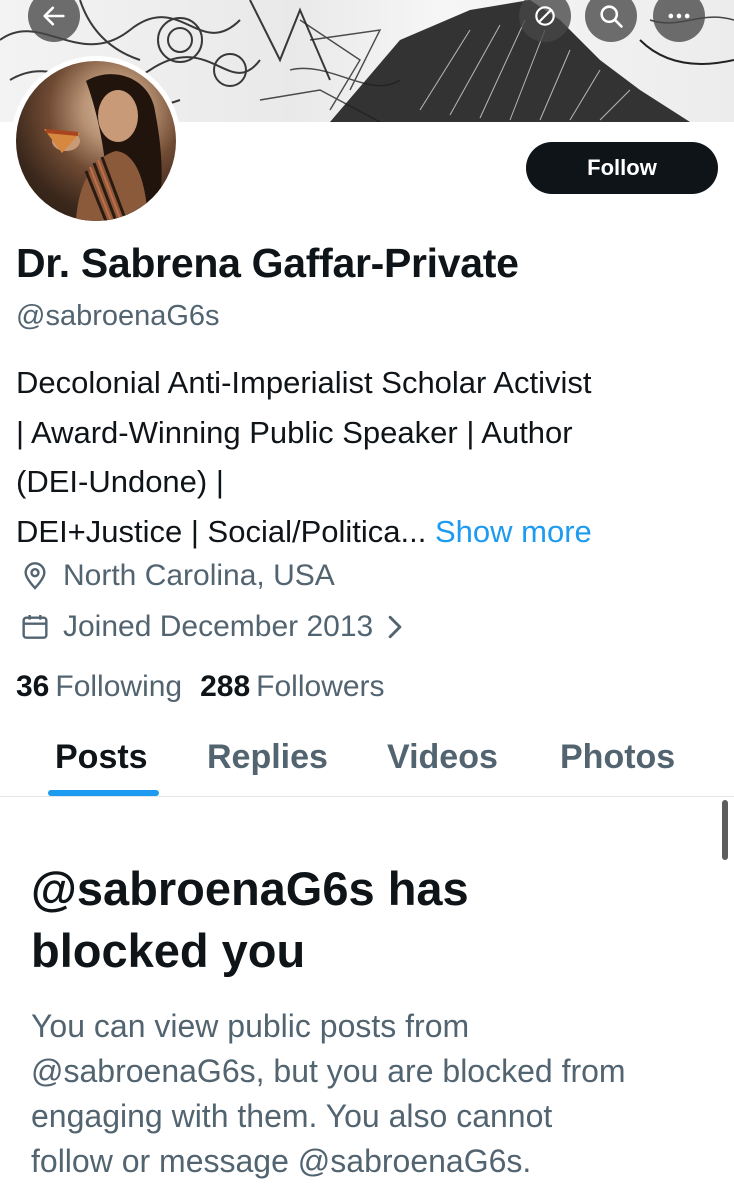 The height and width of the screenshot is (1200, 734). Describe the element at coordinates (513, 531) in the screenshot. I see `show-more-link: Show more` at that location.